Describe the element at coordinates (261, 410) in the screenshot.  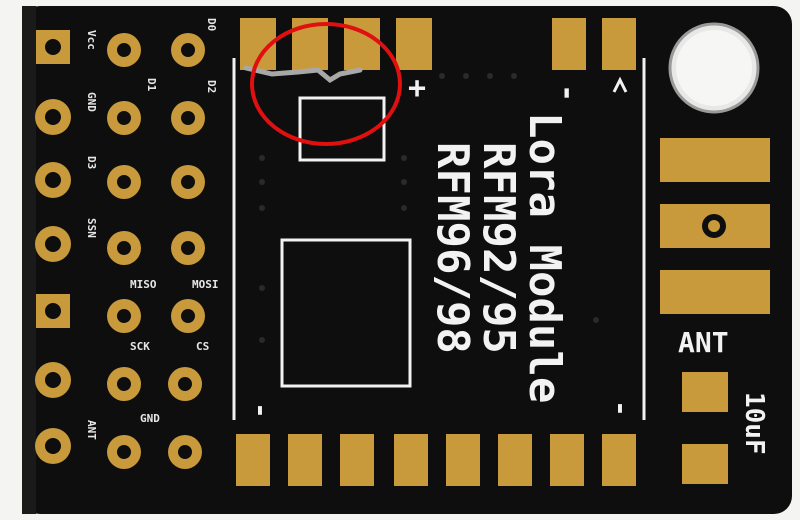
I see `minus-label-bottom-left: -` at that location.